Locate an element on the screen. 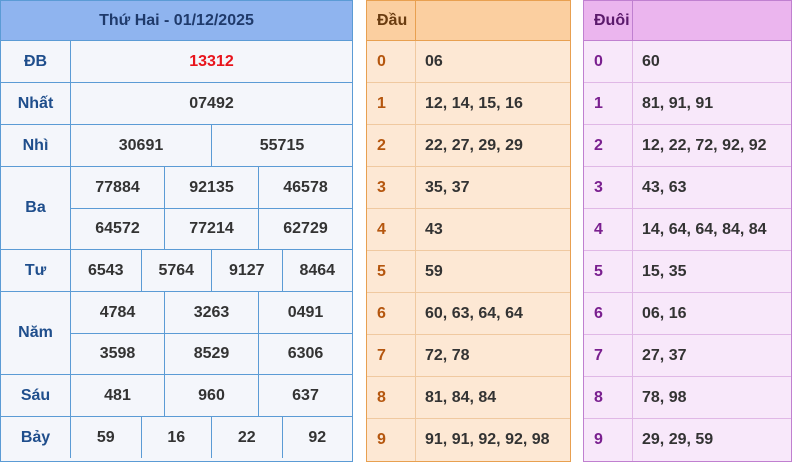  prize-row: Ba 77884 92135 46578 64572 77214 62729 is located at coordinates (176, 208).